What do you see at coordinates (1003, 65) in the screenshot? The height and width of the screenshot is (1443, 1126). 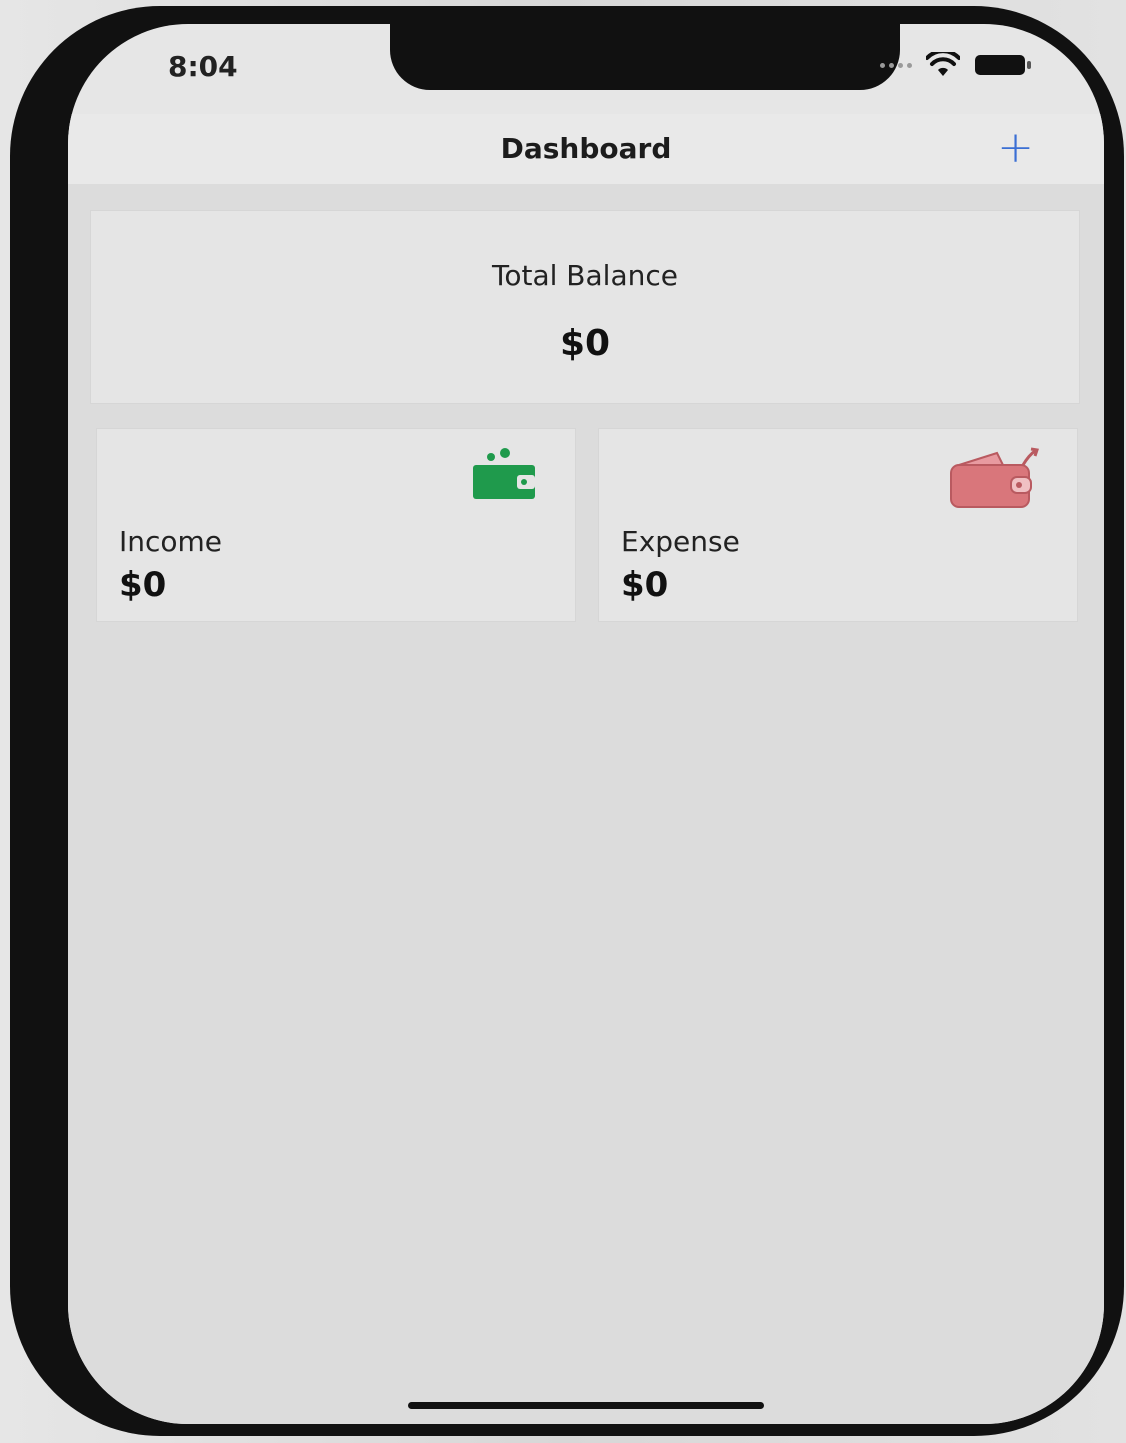 I see `battery-icon` at bounding box center [1003, 65].